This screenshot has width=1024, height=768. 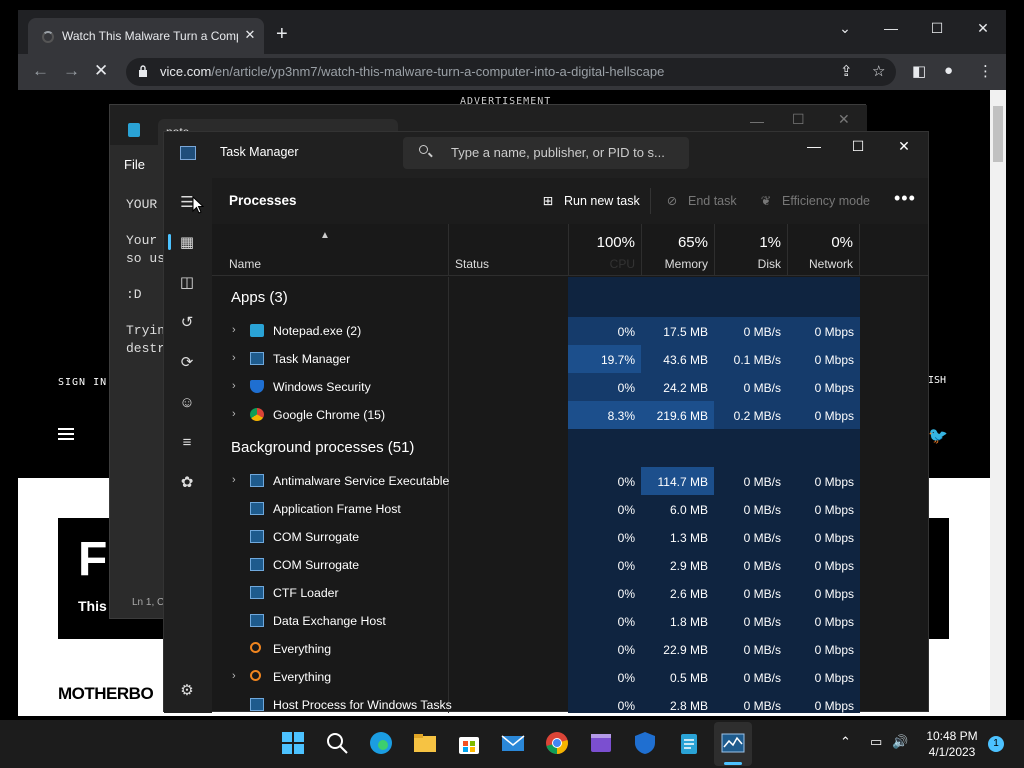 I want to click on memory-cell: 2.9 MB, so click(x=688, y=566).